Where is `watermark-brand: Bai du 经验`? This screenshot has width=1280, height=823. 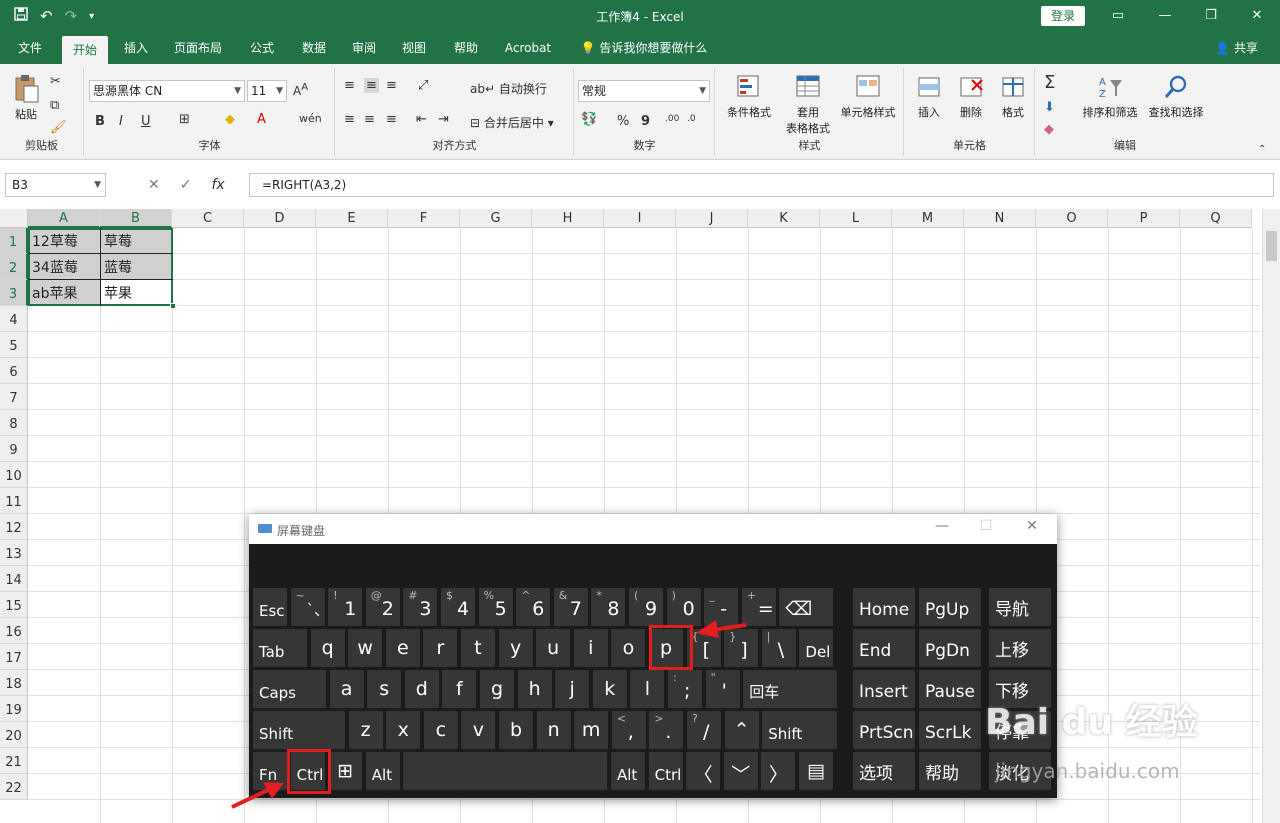 watermark-brand: Bai du 经验 is located at coordinates (1091, 722).